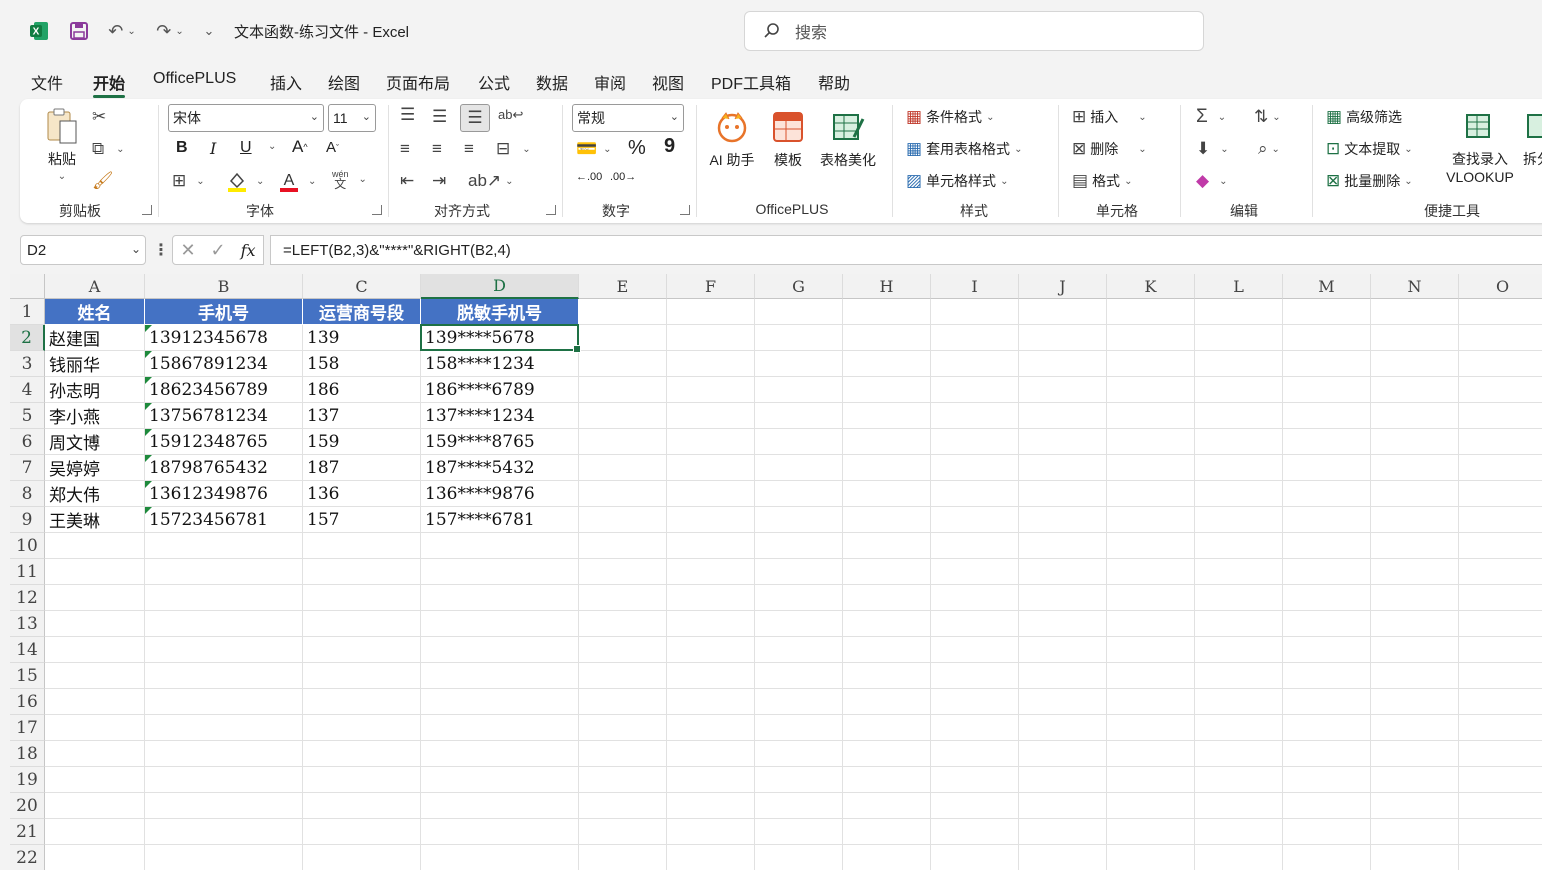  Describe the element at coordinates (224, 442) in the screenshot. I see `cell-b6: 15912348765` at that location.